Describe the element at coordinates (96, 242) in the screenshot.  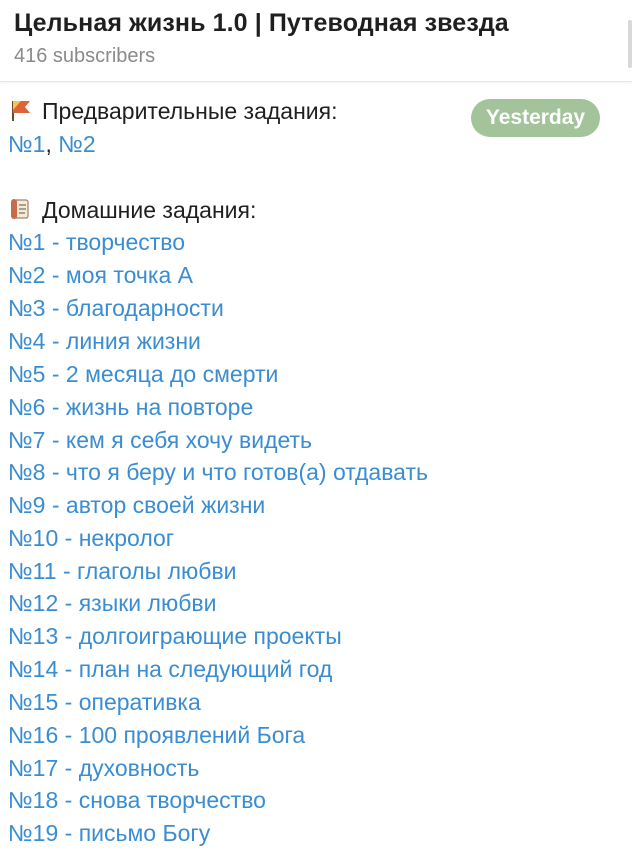
I see `homework-link-1: №1 - творчество` at that location.